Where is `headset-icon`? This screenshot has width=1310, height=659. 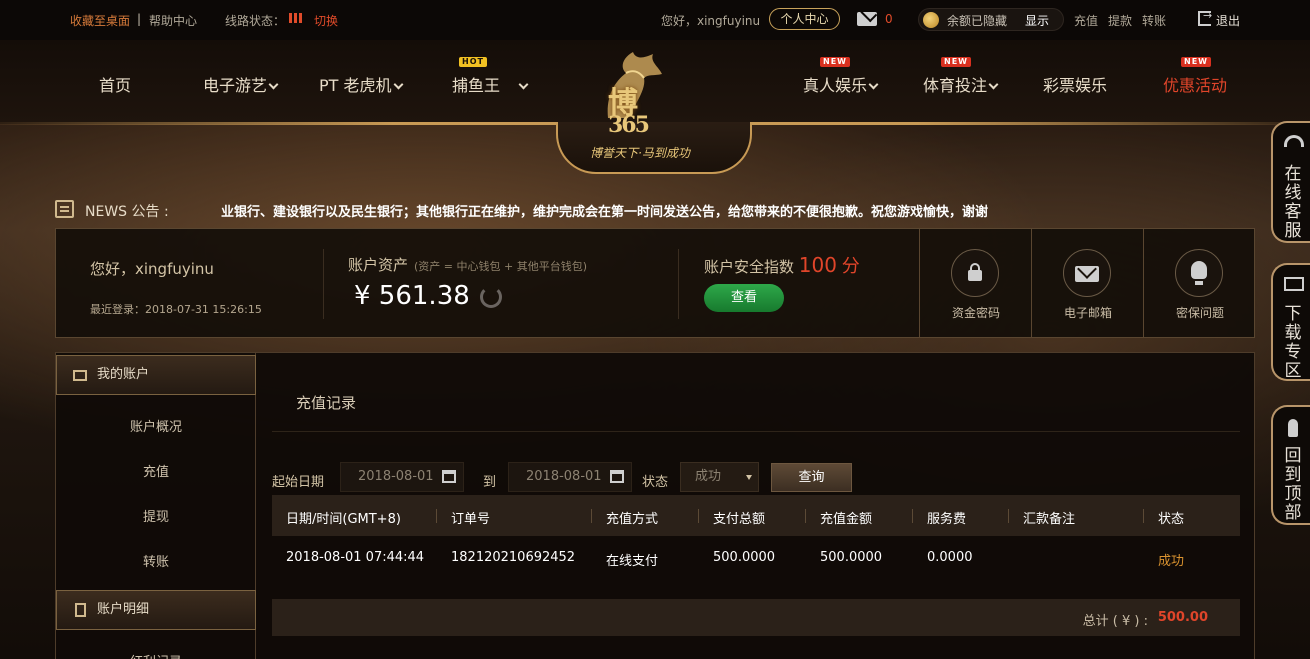
headset-icon is located at coordinates (1294, 141).